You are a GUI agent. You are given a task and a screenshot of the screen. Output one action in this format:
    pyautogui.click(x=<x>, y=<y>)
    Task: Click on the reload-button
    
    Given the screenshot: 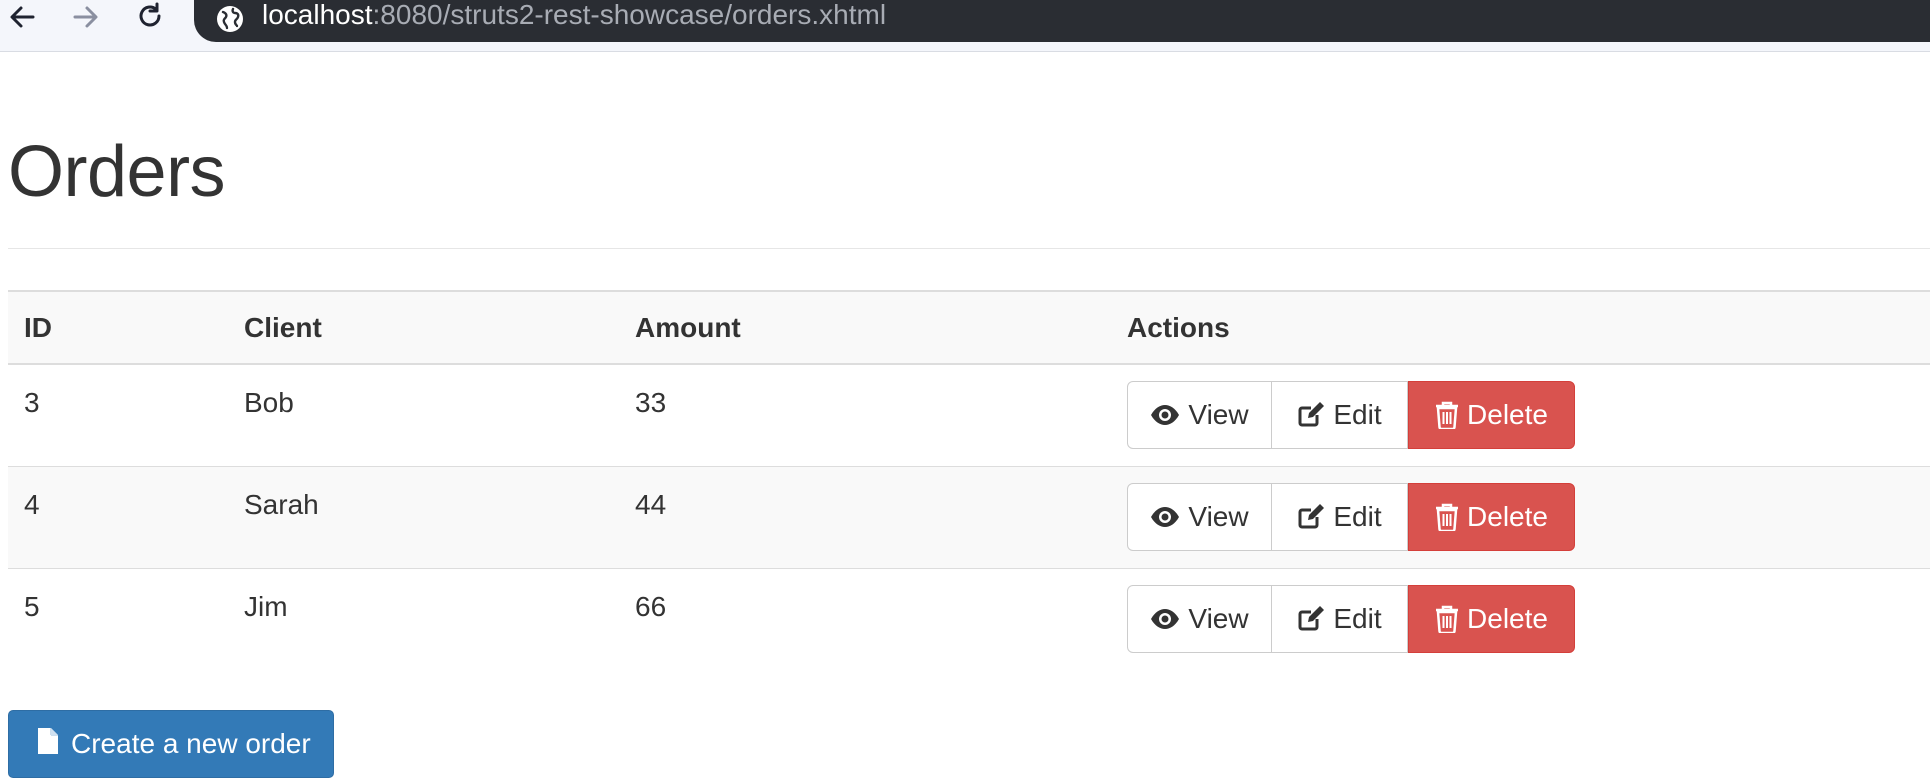 What is the action you would take?
    pyautogui.click(x=150, y=17)
    